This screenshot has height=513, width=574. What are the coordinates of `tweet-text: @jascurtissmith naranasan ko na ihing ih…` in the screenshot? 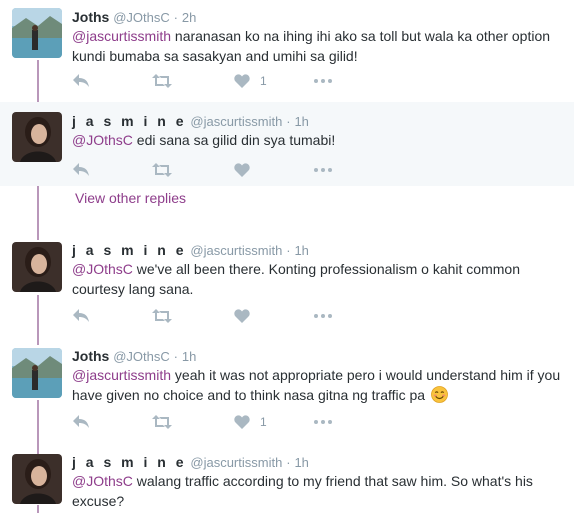 It's located at (319, 46).